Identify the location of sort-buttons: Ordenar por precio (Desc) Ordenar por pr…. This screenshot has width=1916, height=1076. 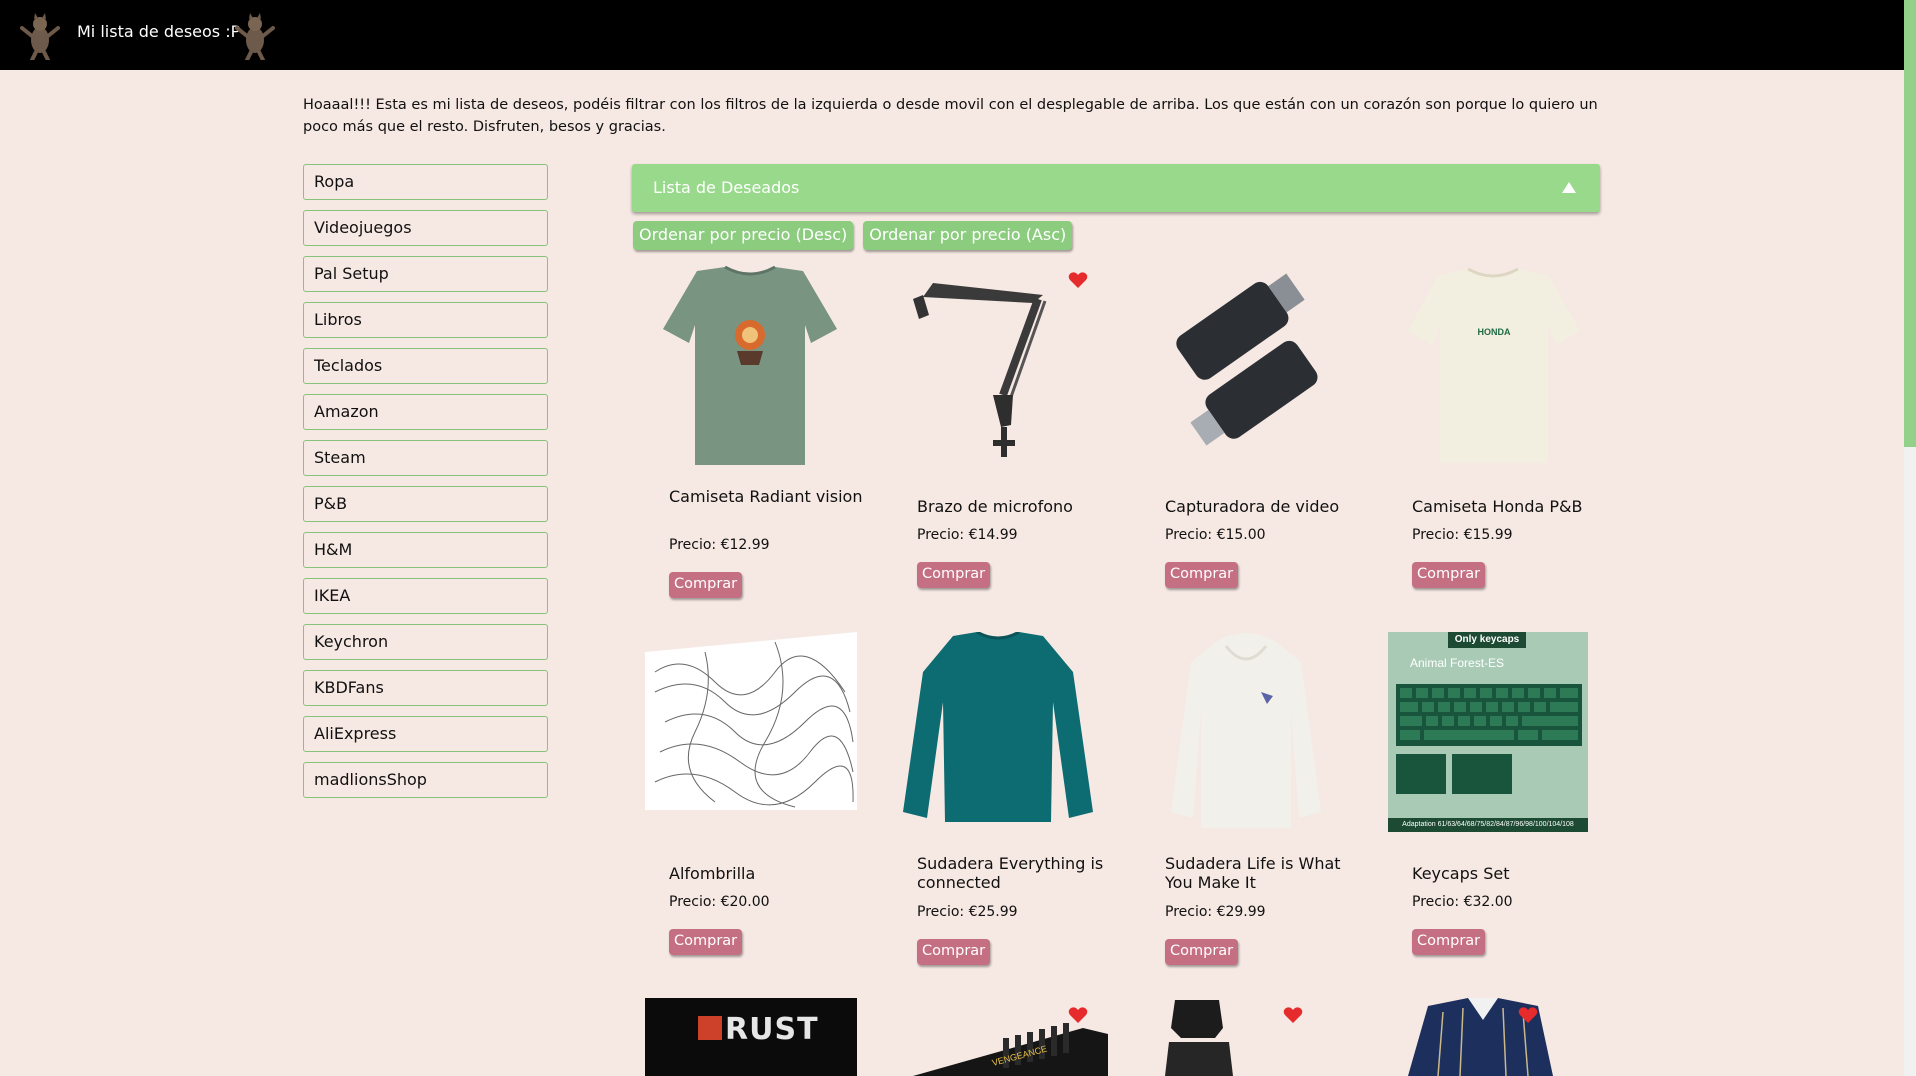
(853, 235).